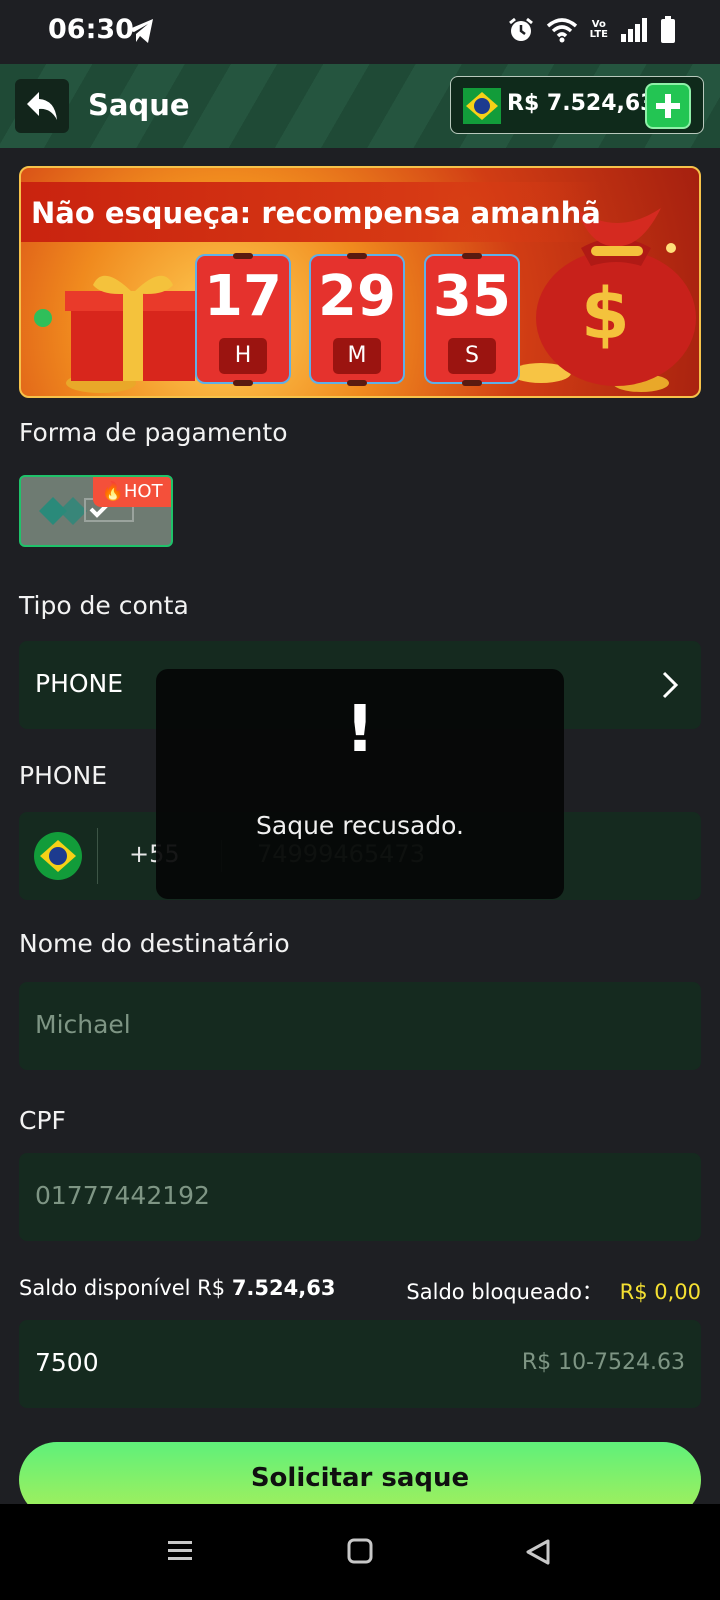 The height and width of the screenshot is (1600, 720). What do you see at coordinates (139, 105) in the screenshot?
I see `page-title: Saque` at bounding box center [139, 105].